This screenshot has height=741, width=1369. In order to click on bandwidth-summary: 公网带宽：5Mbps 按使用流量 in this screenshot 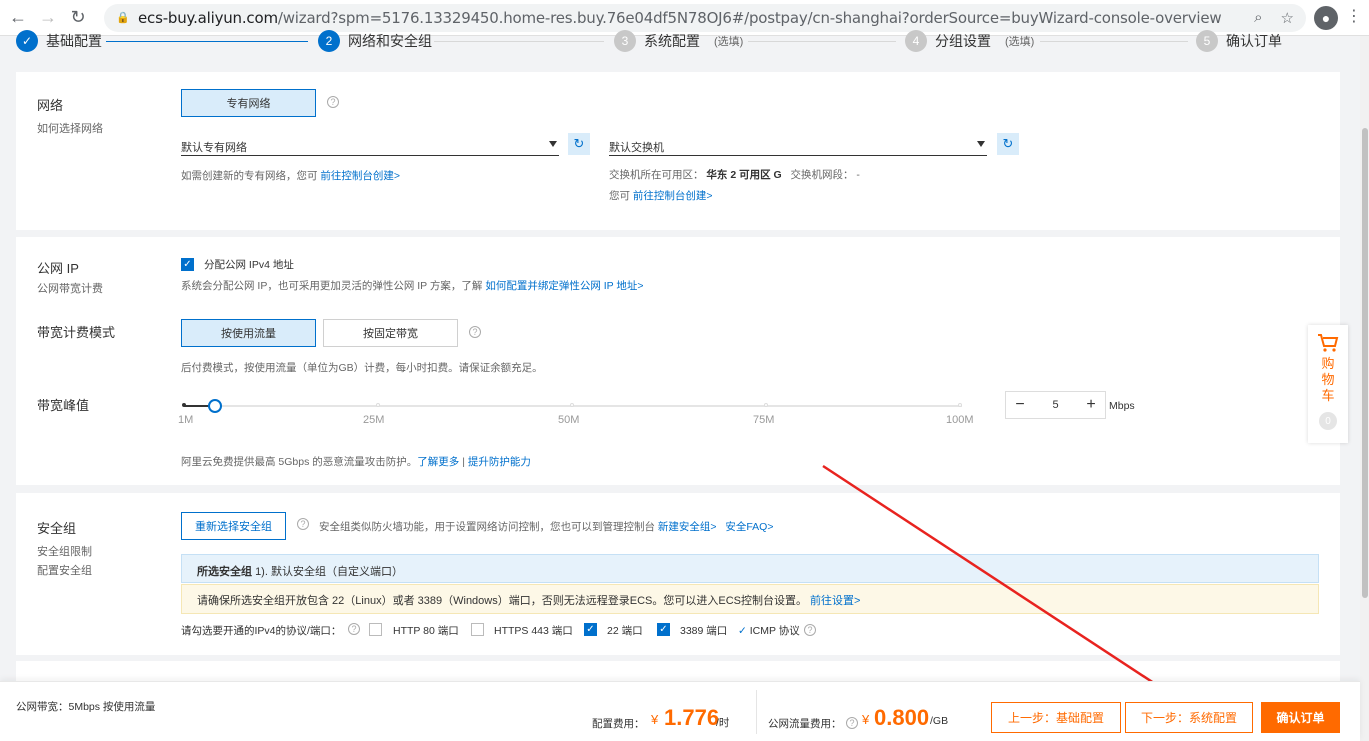, I will do `click(86, 707)`.